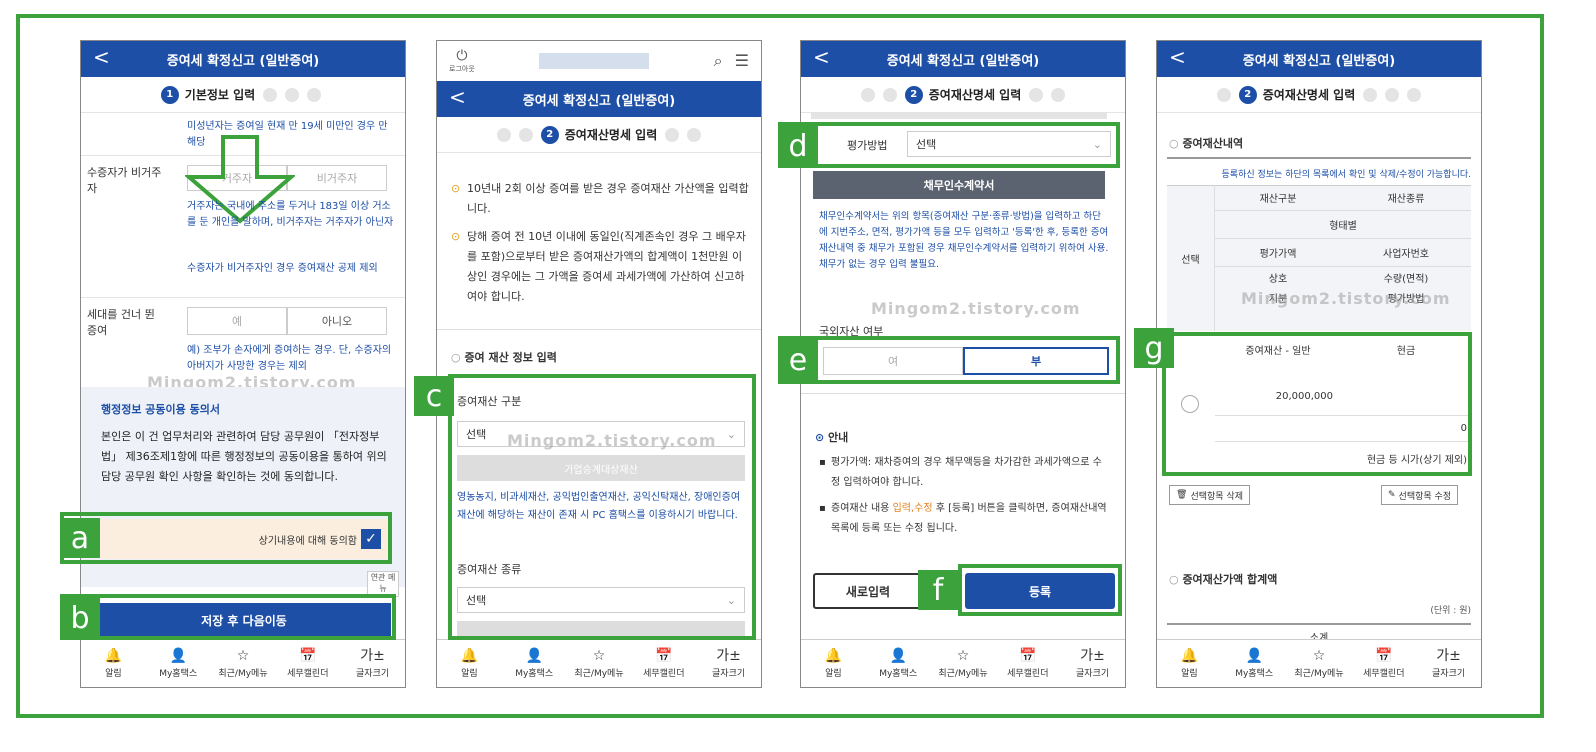  What do you see at coordinates (1209, 495) in the screenshot?
I see `delete-selected-button: 🗑 선택항목 삭제` at bounding box center [1209, 495].